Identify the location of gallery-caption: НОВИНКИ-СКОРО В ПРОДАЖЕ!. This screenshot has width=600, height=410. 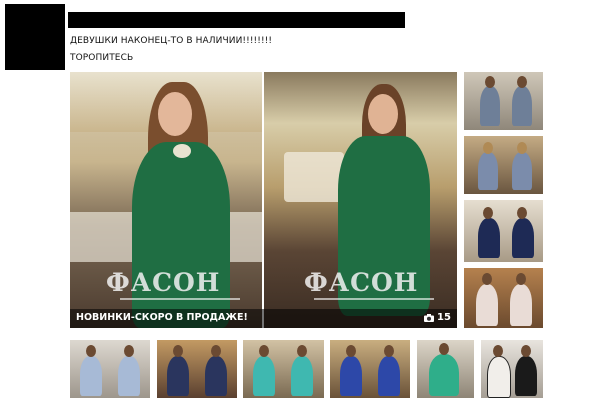
(162, 317).